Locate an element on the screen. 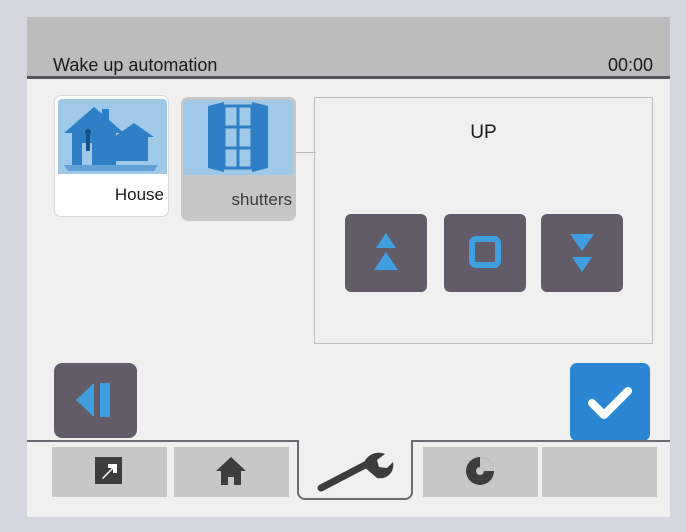 The image size is (686, 532). title-bar: Wake up automation 00:00 is located at coordinates (348, 48).